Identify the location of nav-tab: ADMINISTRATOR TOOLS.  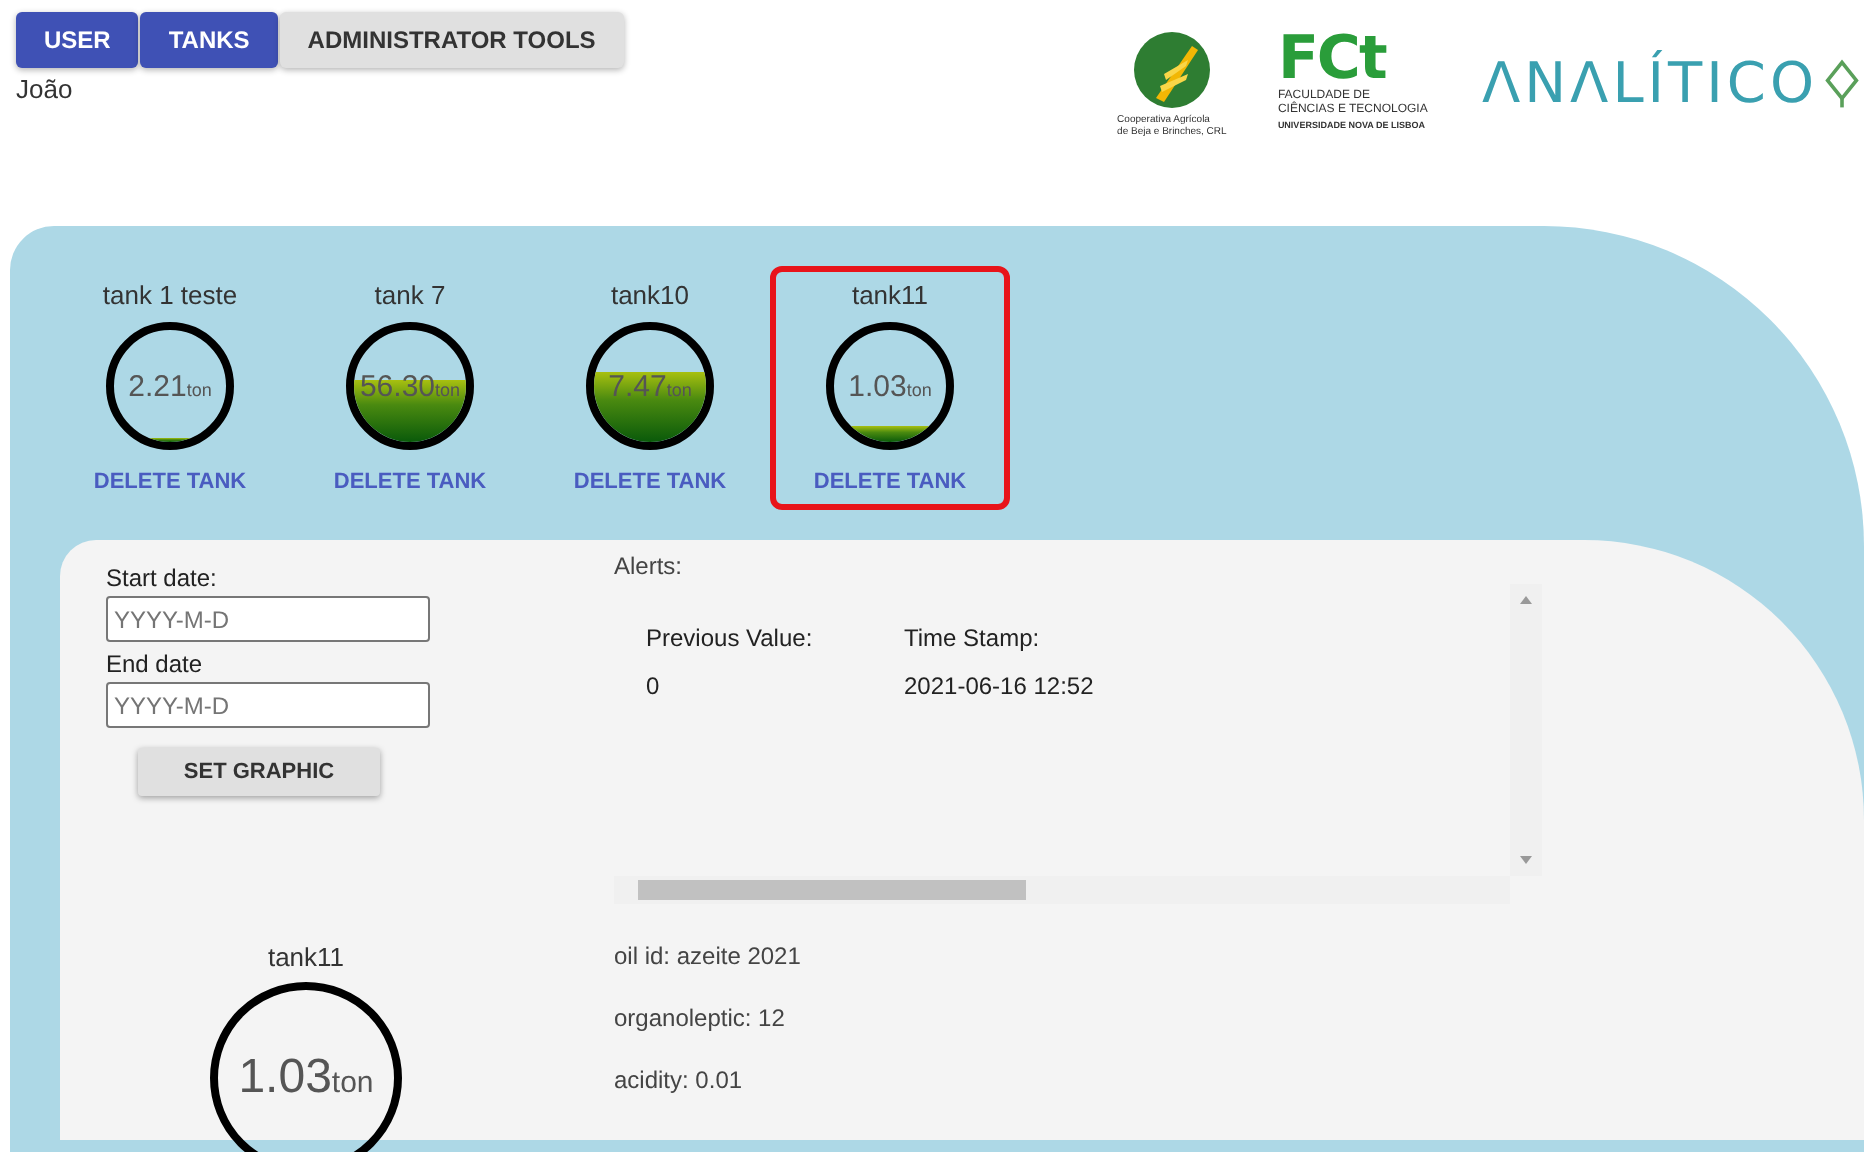
(451, 40).